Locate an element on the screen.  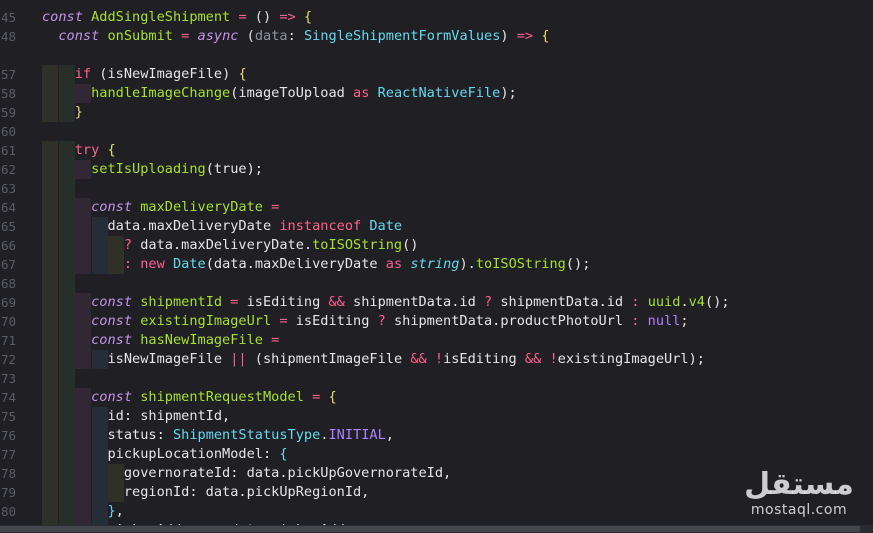
code-token: isEditing is located at coordinates (484, 359).